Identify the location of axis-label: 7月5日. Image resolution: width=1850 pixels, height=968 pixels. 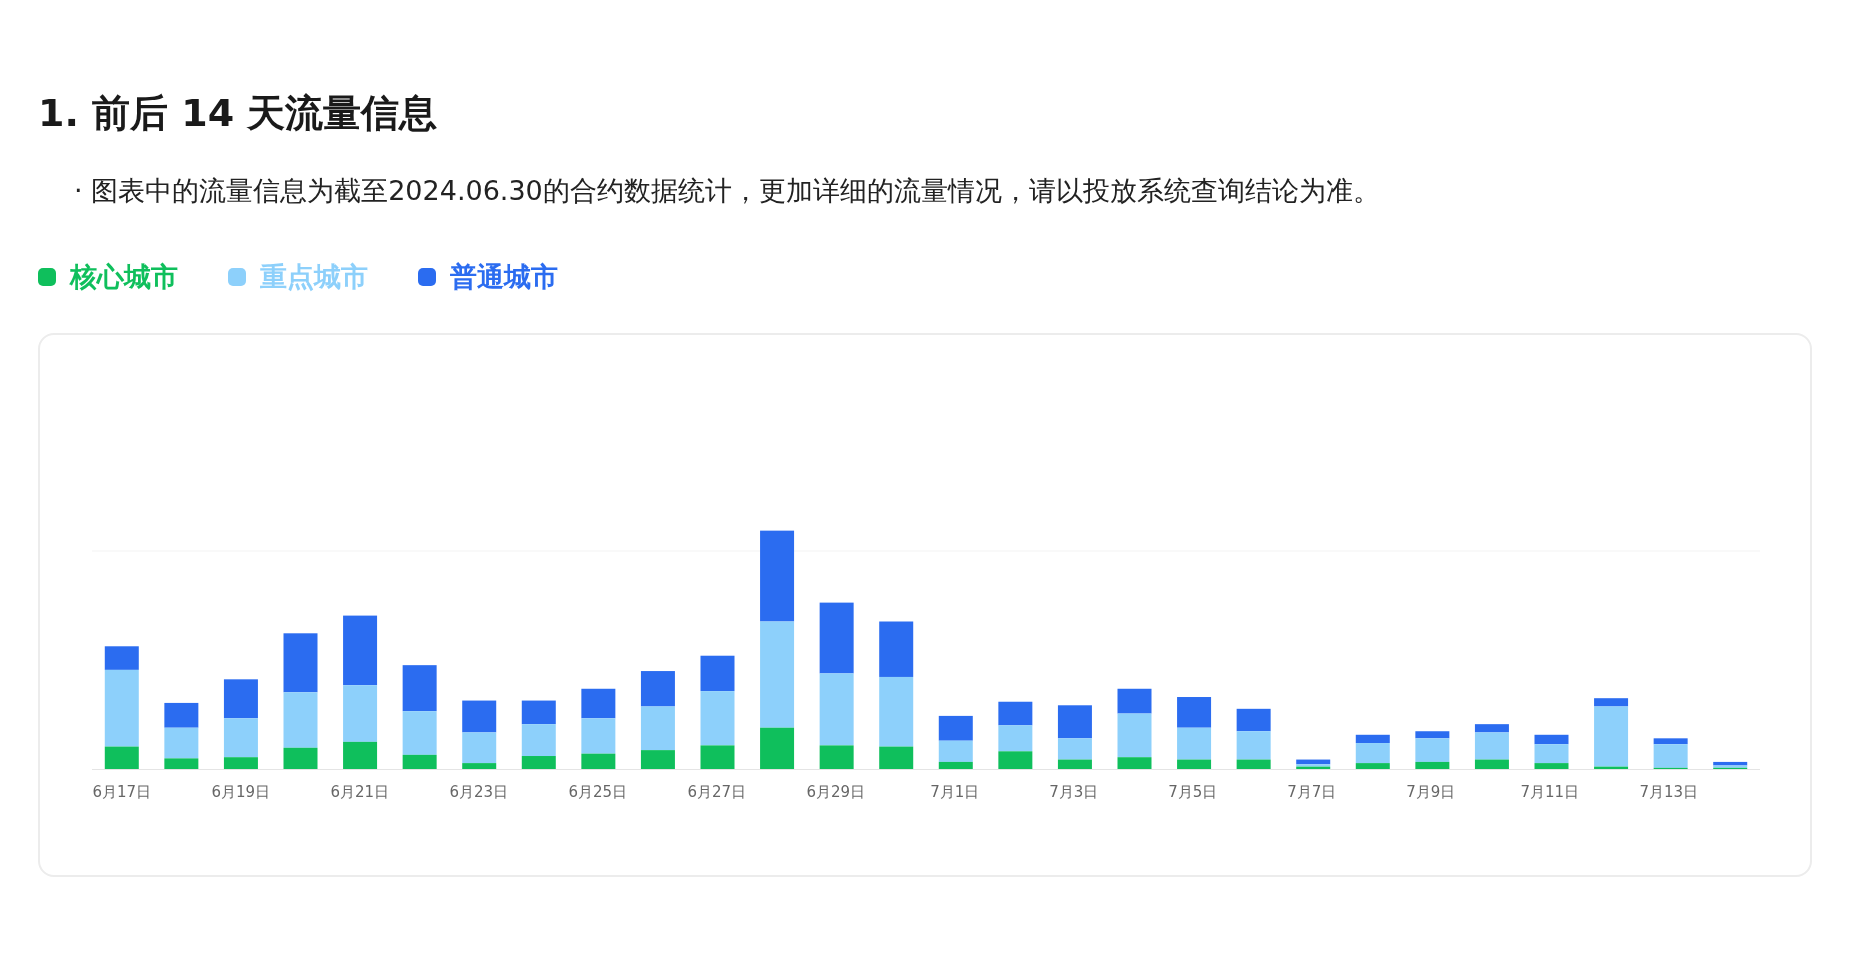
(1193, 792).